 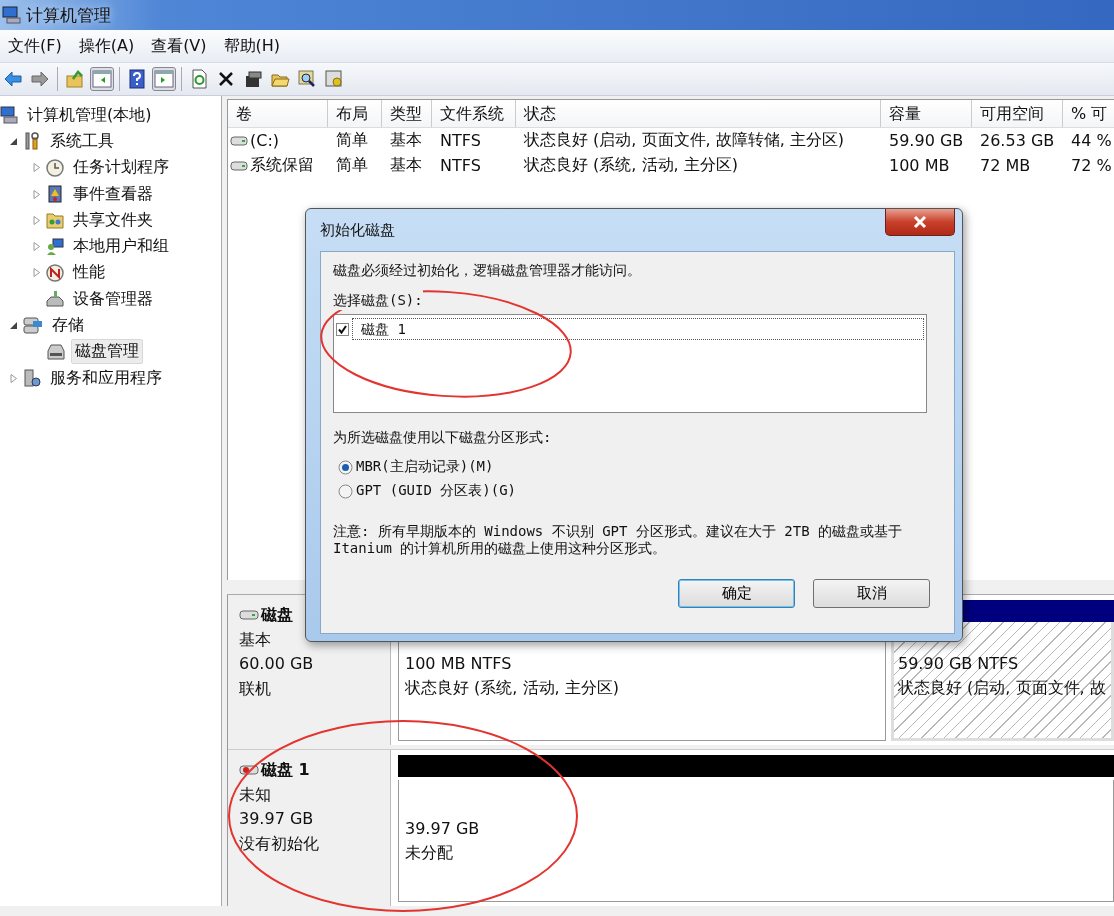 I want to click on tree-item: 设备管理器, so click(x=113, y=299).